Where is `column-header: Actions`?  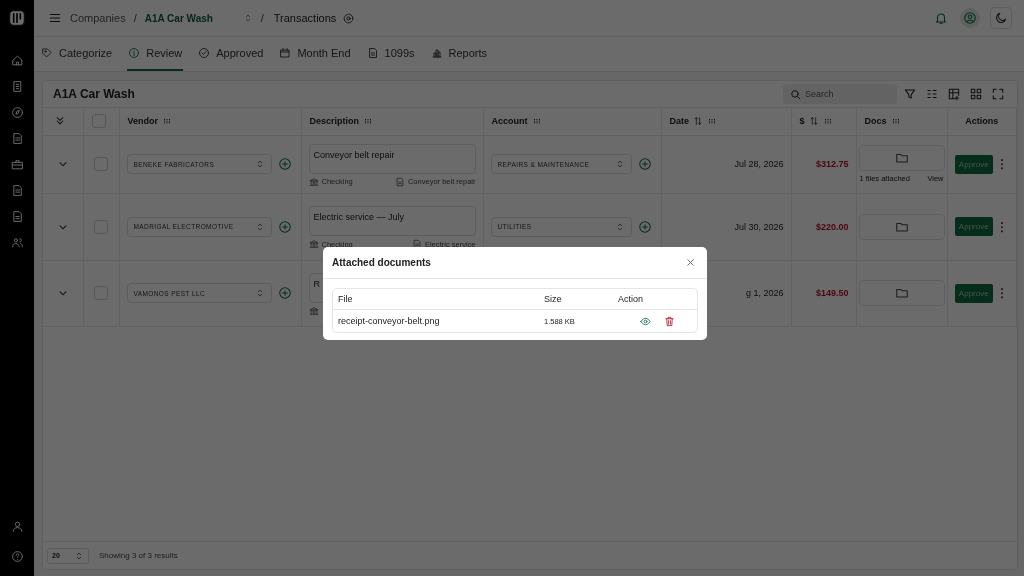
column-header: Actions is located at coordinates (982, 121).